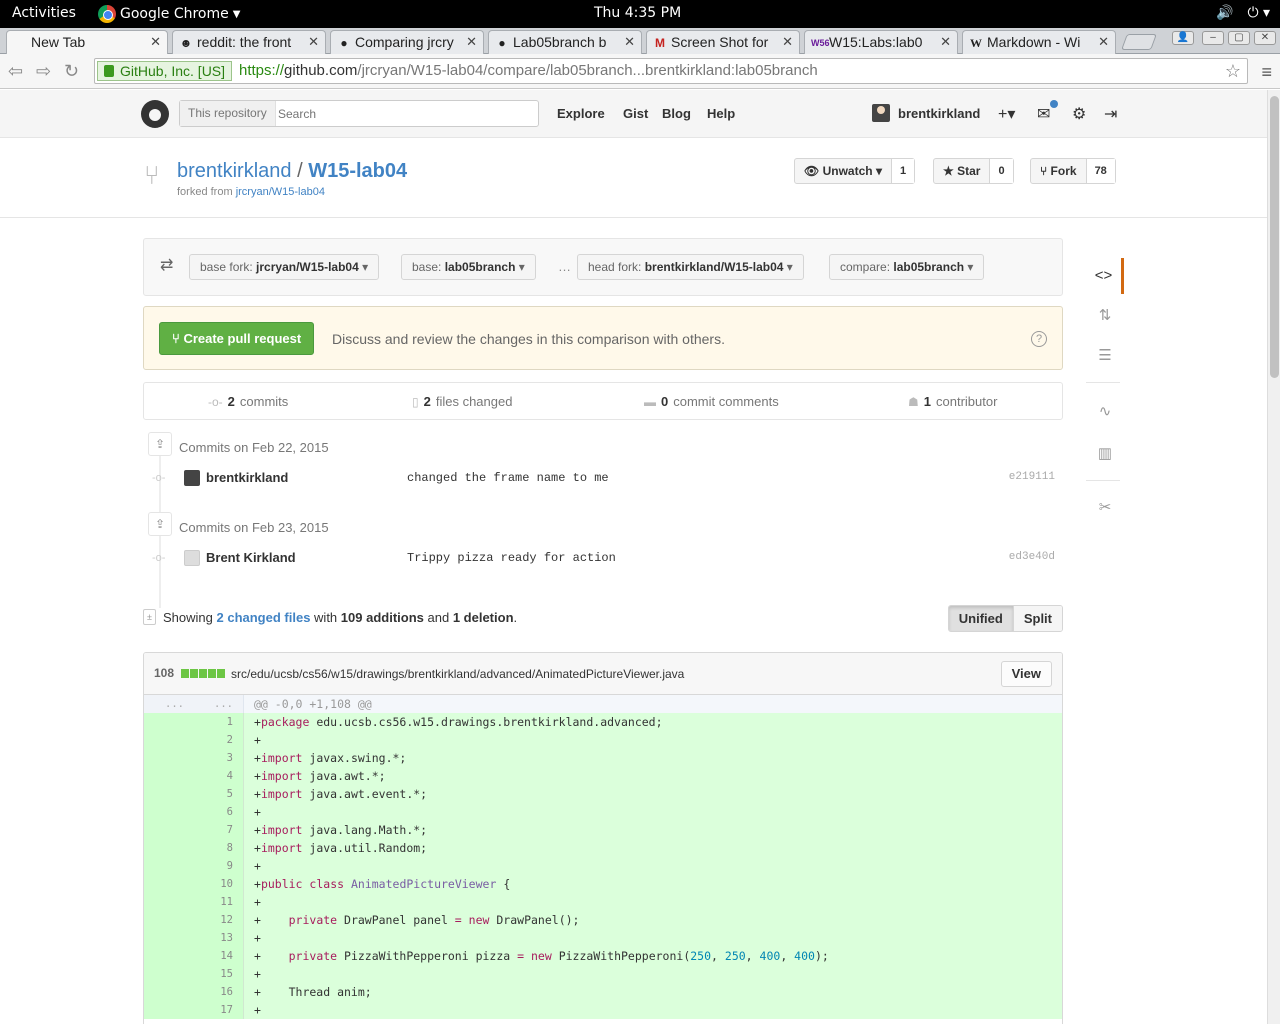 This screenshot has width=1280, height=1024. Describe the element at coordinates (1243, 13) in the screenshot. I see `system-tray: 🔊 ⏻ ▾` at that location.